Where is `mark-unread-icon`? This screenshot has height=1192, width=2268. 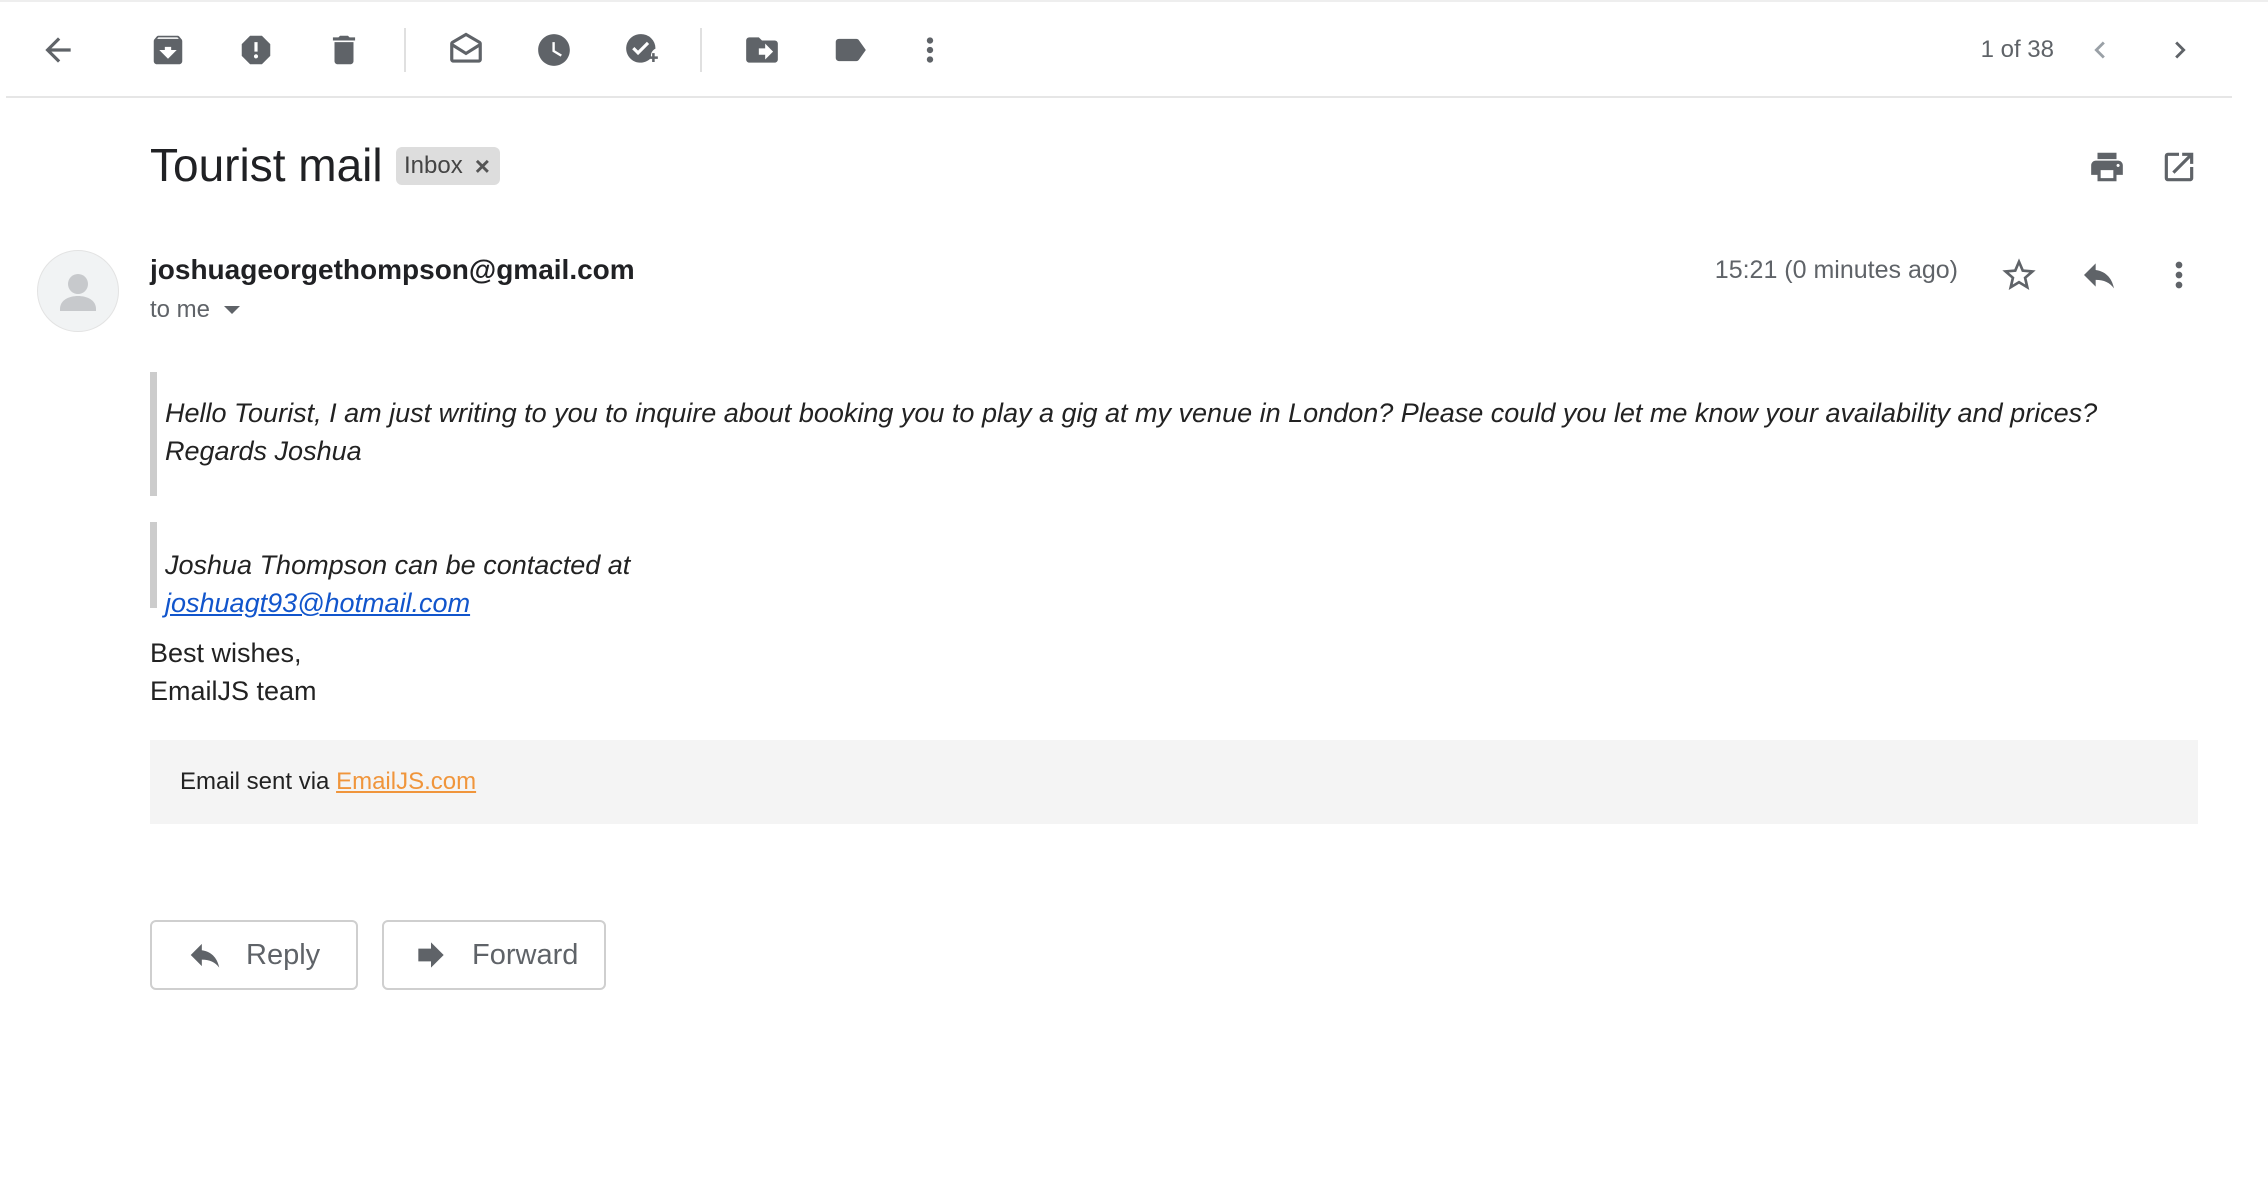 mark-unread-icon is located at coordinates (466, 50).